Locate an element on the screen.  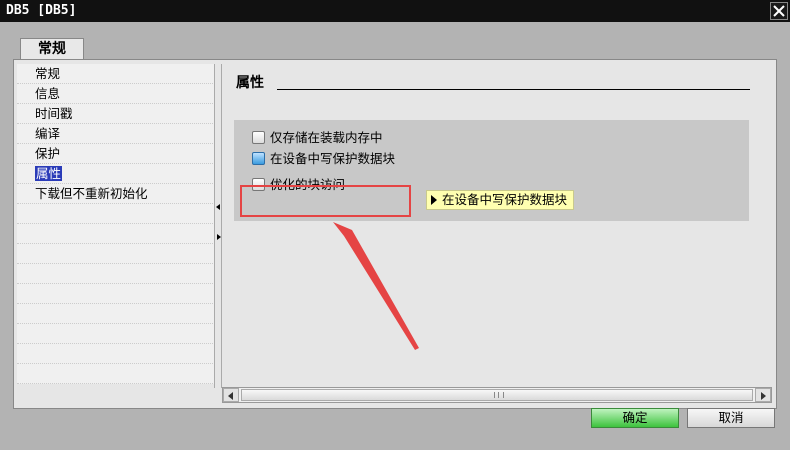
sidebar-item-label: 编译 is located at coordinates (48, 133).